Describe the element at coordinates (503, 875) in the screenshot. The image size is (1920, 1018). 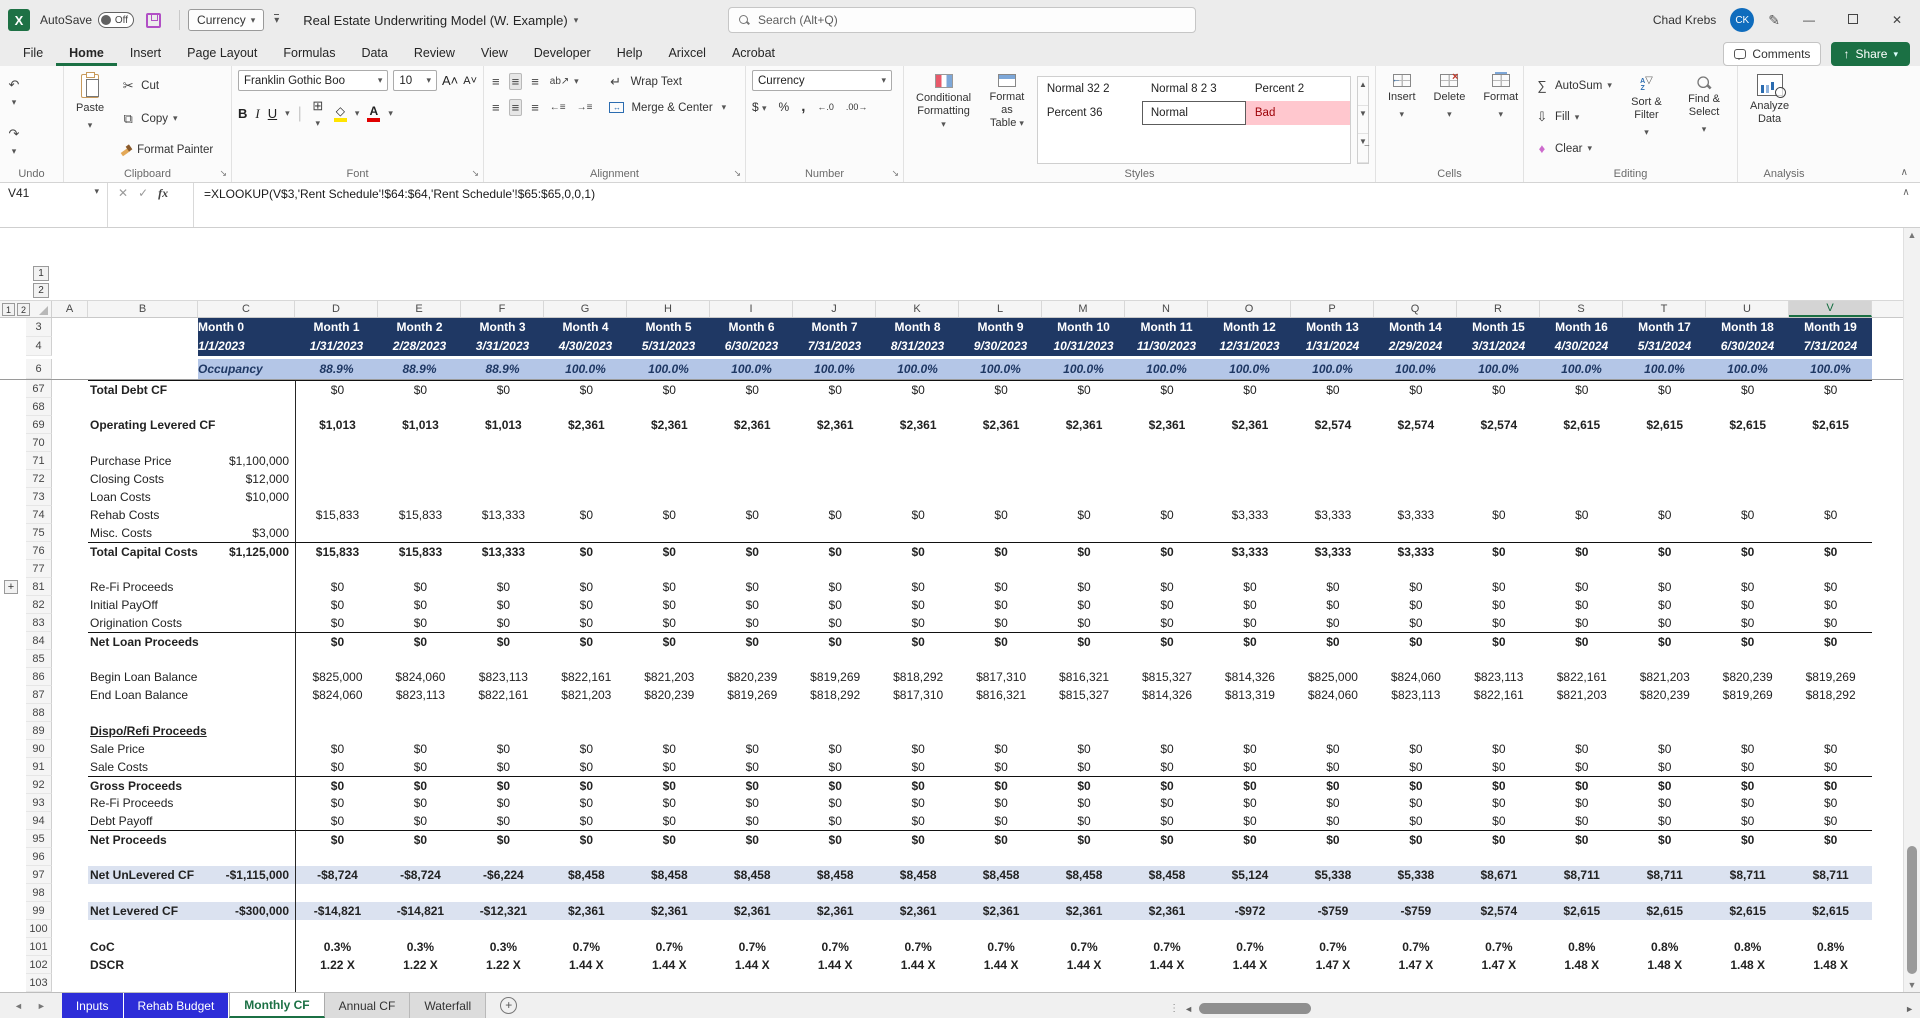
I see `cell: -$6,224` at that location.